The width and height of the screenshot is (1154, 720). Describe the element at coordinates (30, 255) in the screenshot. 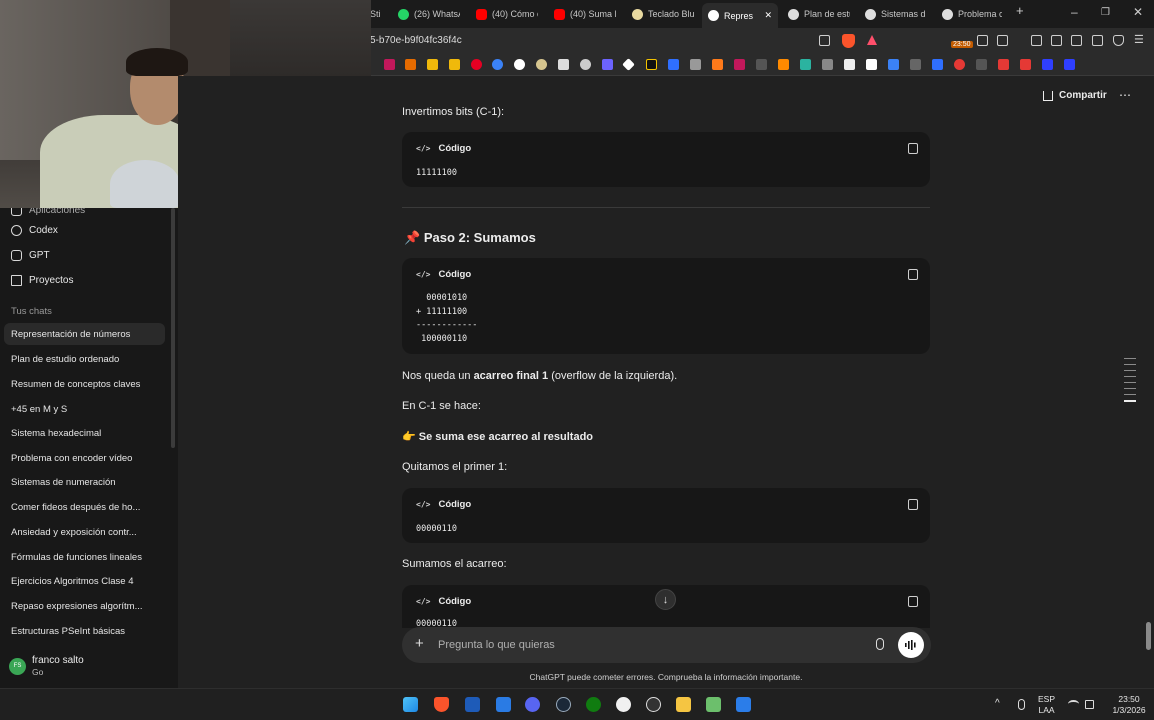

I see `sidebar-item-gpt: GPT` at that location.